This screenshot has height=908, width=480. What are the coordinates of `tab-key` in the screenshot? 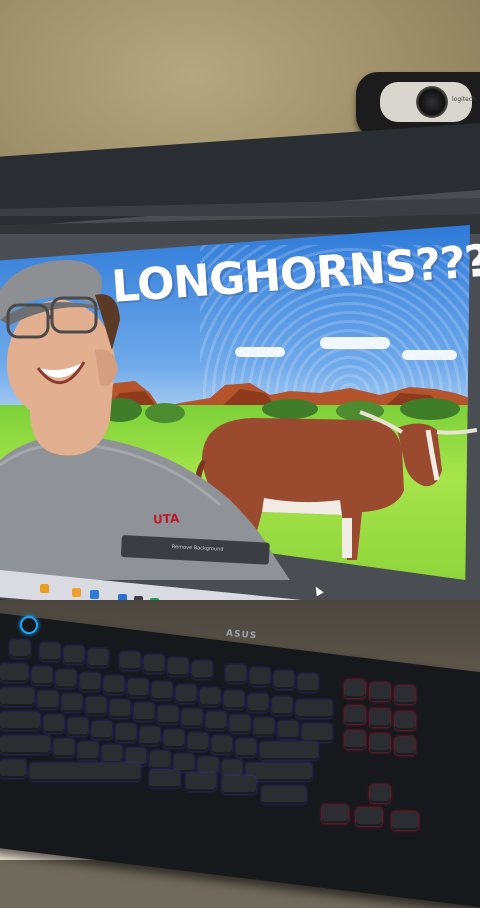 It's located at (17, 697).